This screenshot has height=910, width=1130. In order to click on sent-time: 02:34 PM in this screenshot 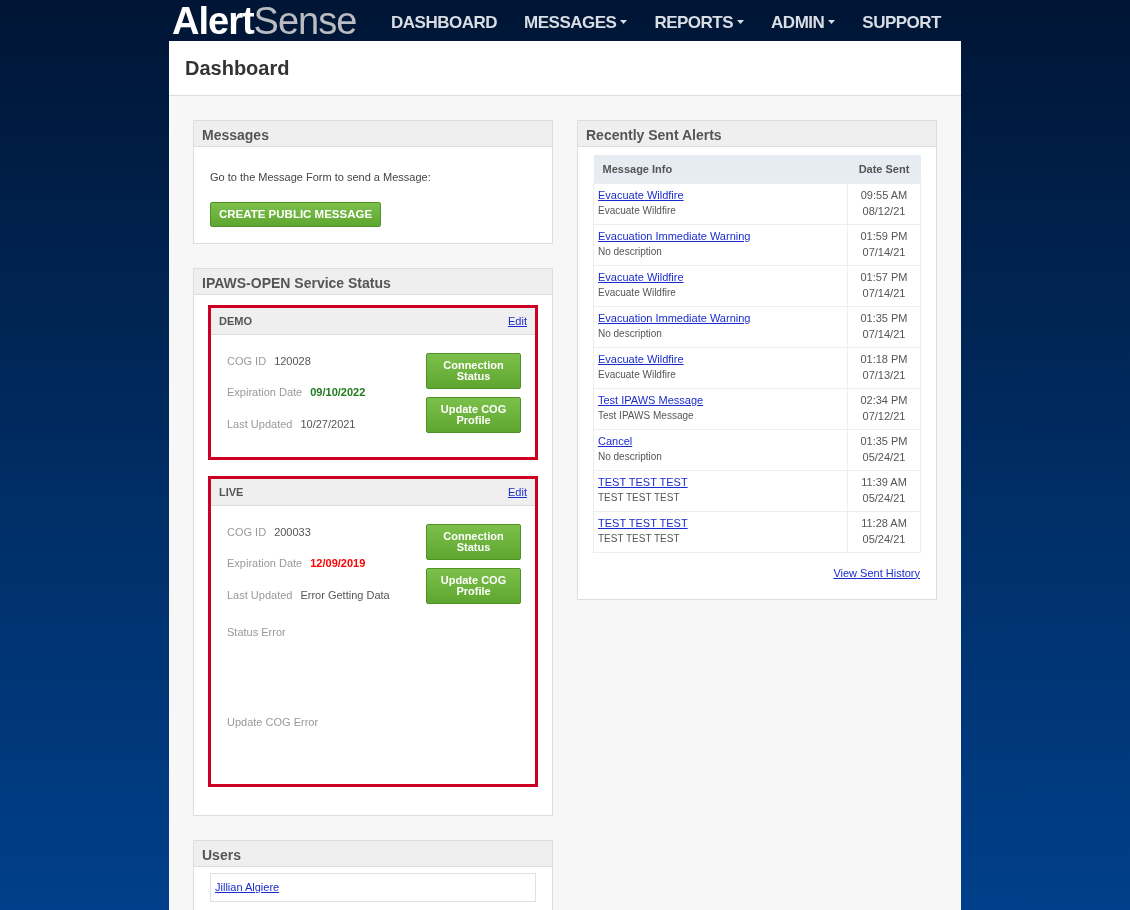, I will do `click(884, 400)`.